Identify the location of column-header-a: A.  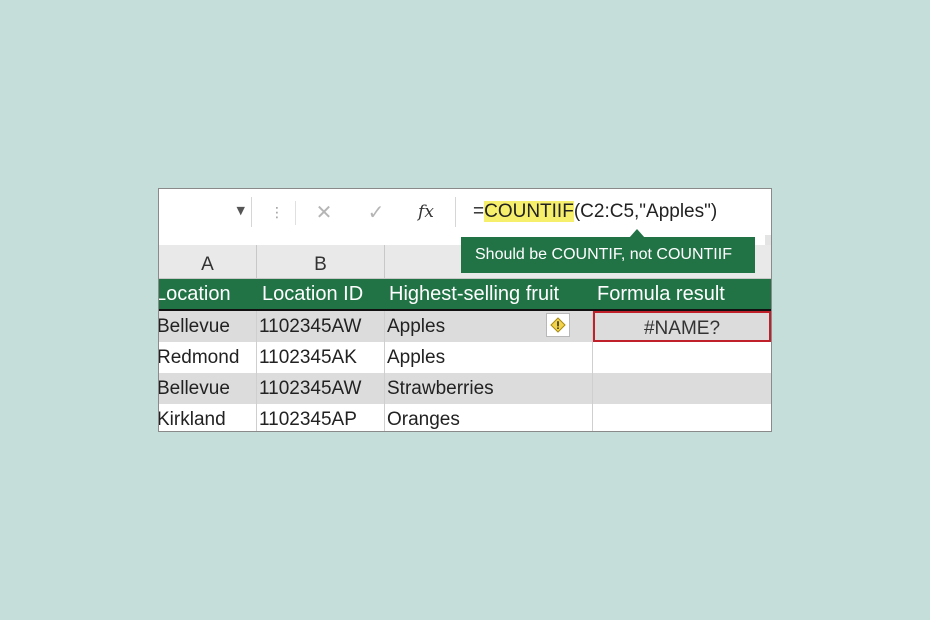
(208, 261).